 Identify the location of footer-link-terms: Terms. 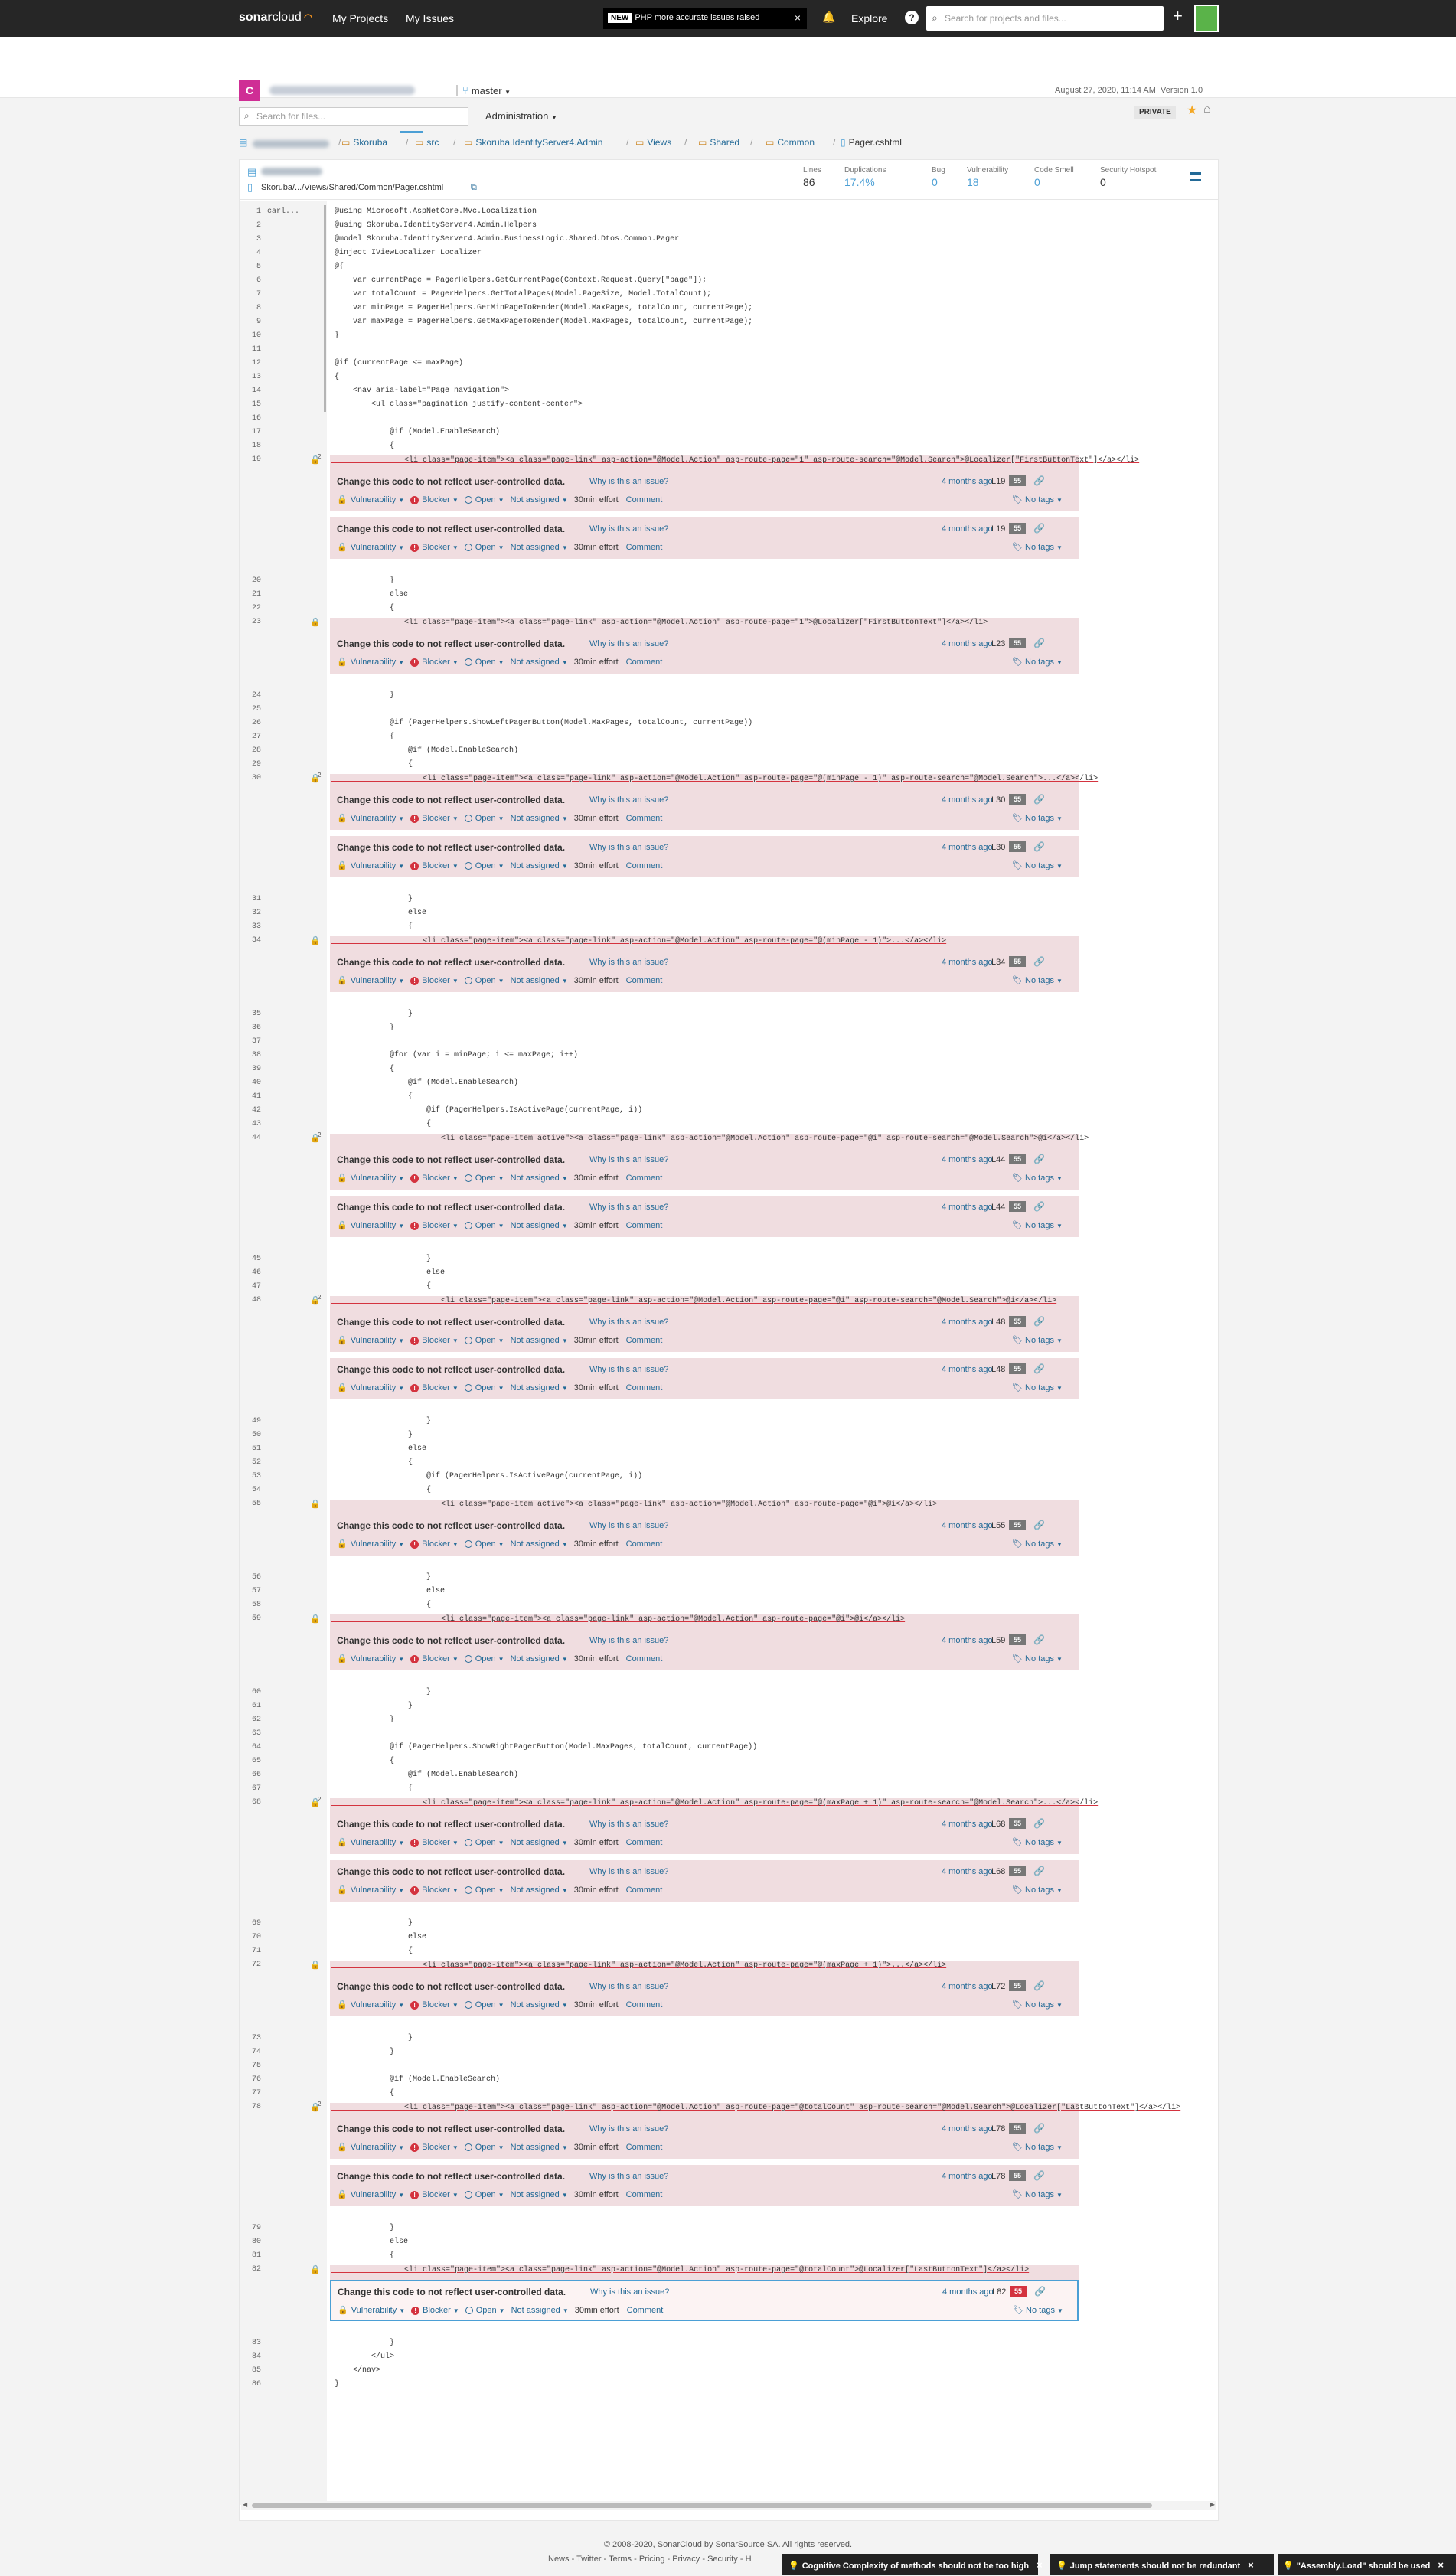
(620, 2559).